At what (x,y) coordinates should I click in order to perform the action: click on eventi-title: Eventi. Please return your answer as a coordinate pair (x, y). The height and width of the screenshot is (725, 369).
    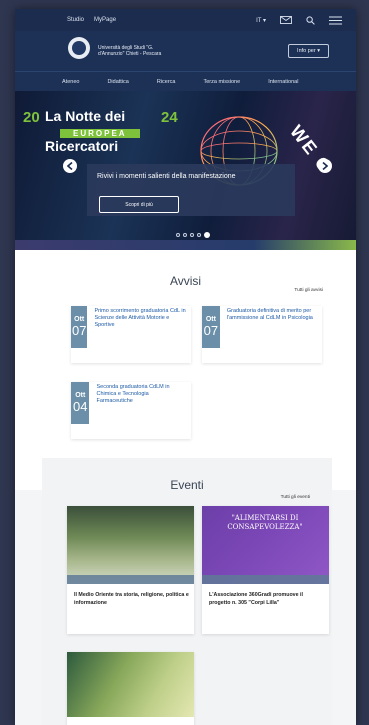
    Looking at the image, I should click on (187, 485).